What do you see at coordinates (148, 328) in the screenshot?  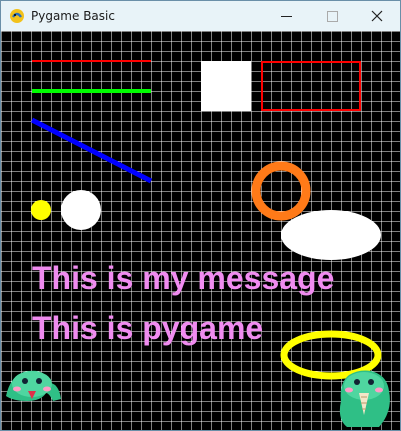 I see `message-text-2: This is pygame` at bounding box center [148, 328].